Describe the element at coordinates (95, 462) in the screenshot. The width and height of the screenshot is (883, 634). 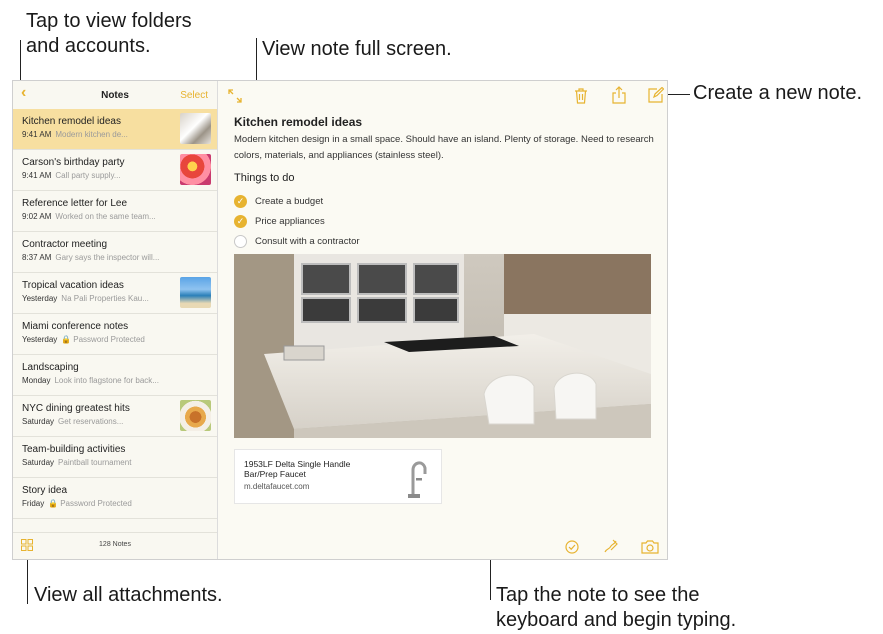
I see `note-preview: Paintball tournament` at that location.